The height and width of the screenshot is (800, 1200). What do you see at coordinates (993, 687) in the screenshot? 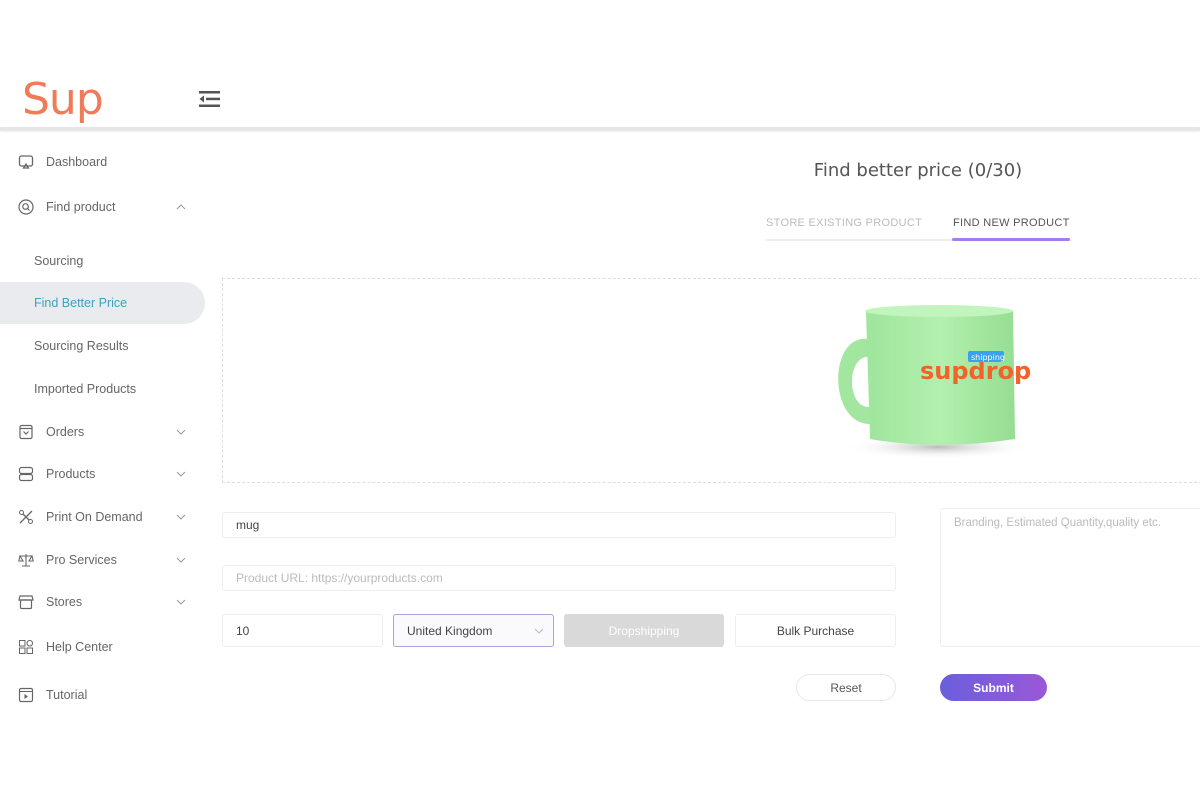
I see `submit-button: Submit` at bounding box center [993, 687].